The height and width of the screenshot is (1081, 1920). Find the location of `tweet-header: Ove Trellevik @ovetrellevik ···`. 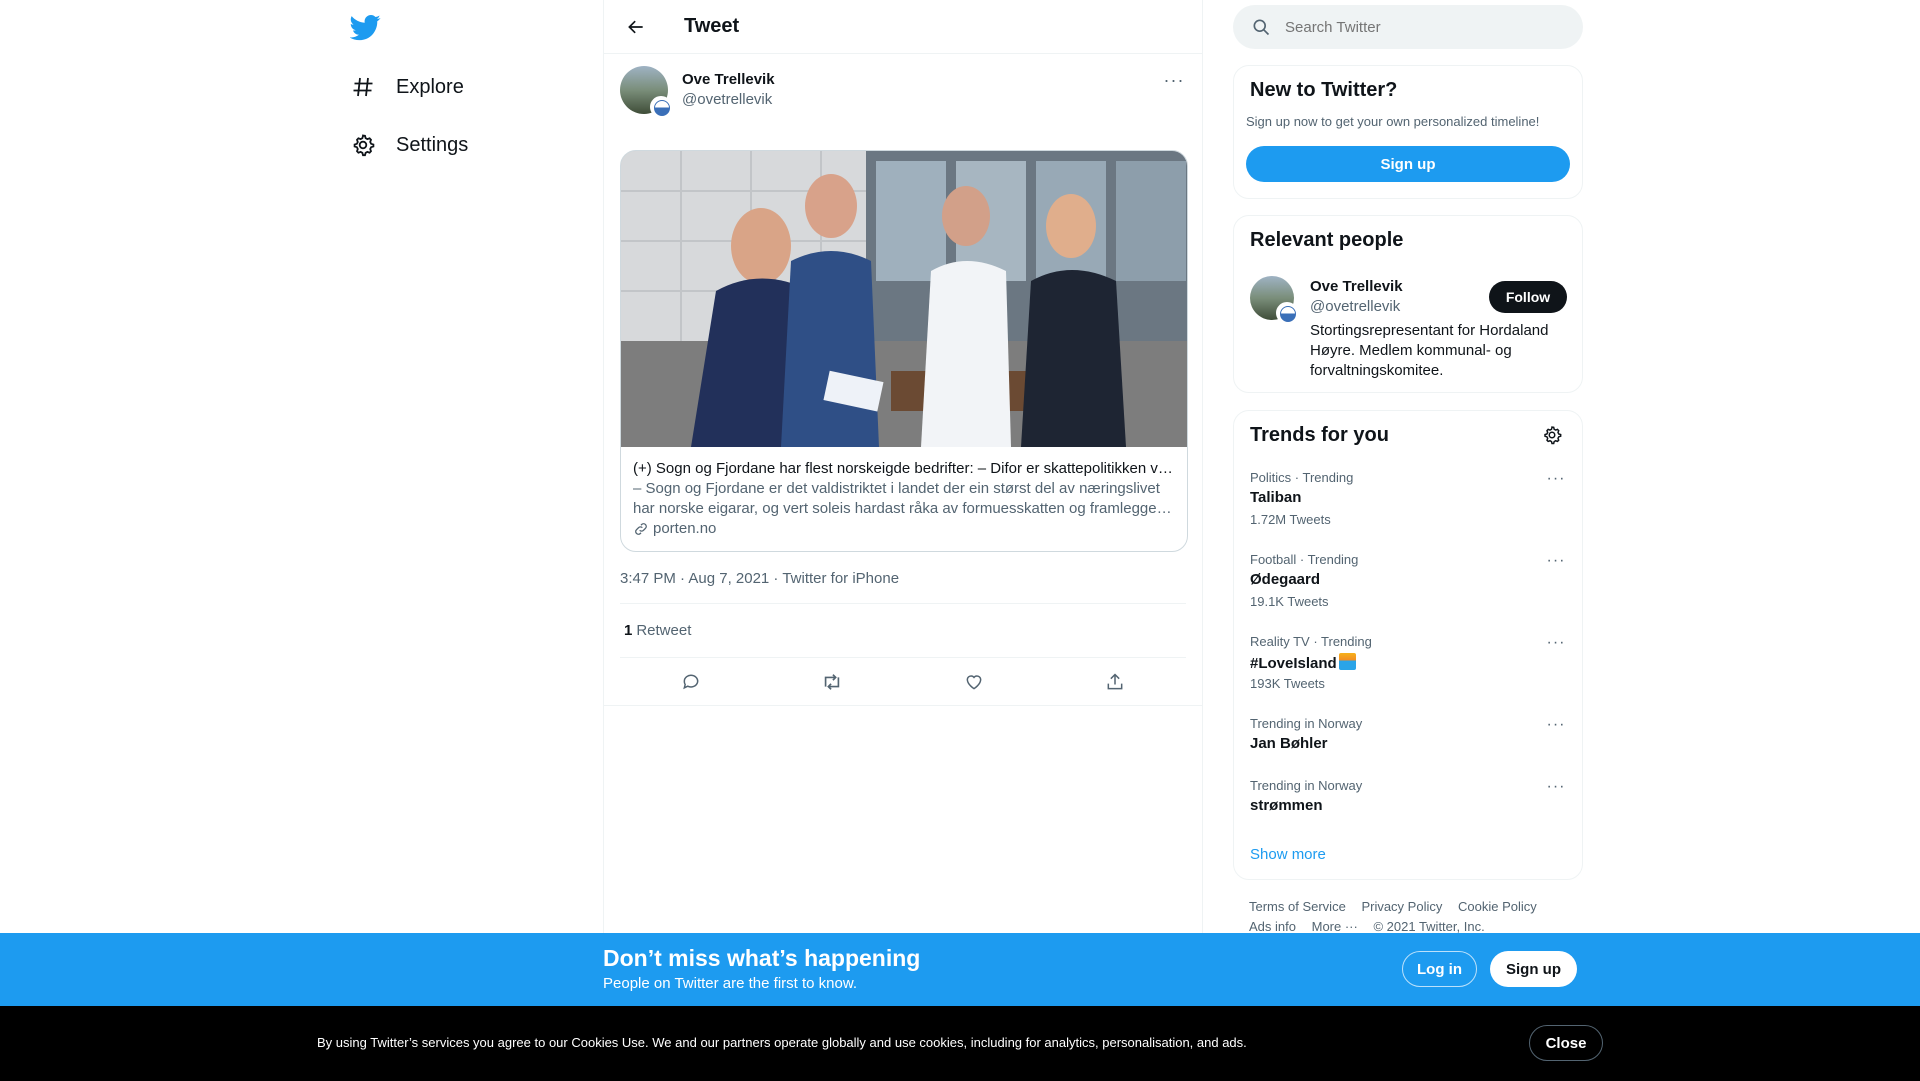

tweet-header: Ove Trellevik @ovetrellevik ··· is located at coordinates (903, 96).